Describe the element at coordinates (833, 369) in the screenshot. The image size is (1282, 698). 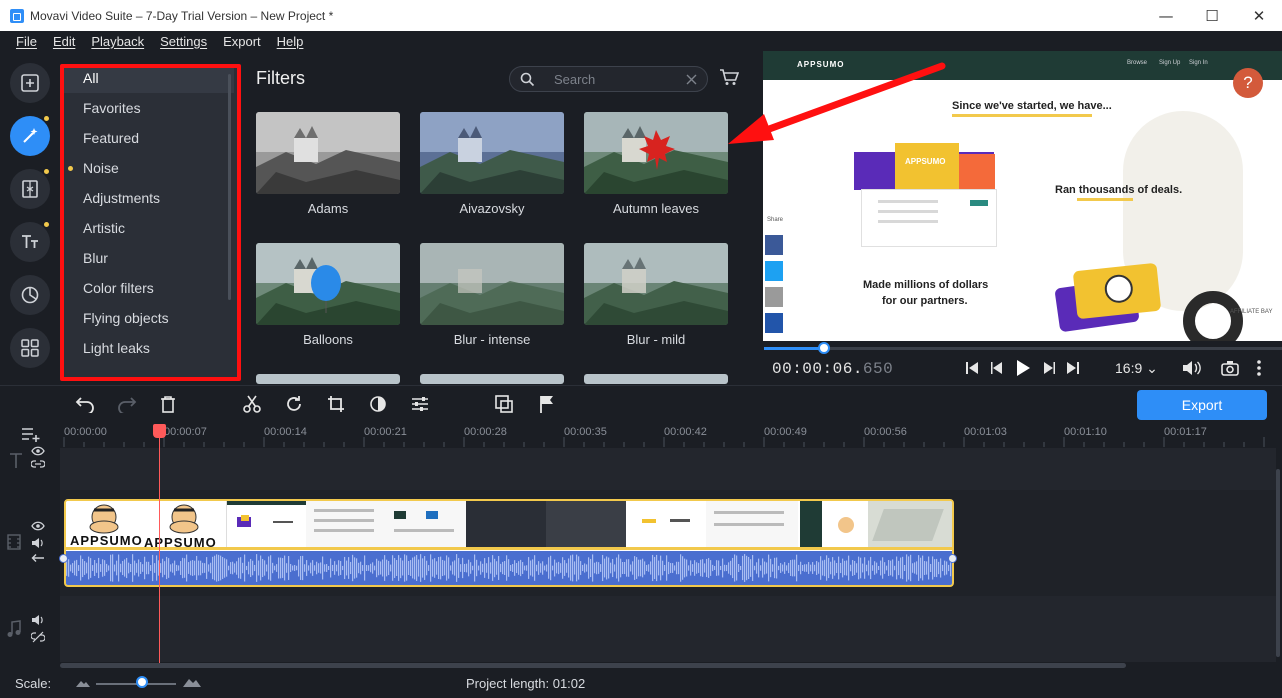
I see `current-time: 00:00:06.650` at that location.